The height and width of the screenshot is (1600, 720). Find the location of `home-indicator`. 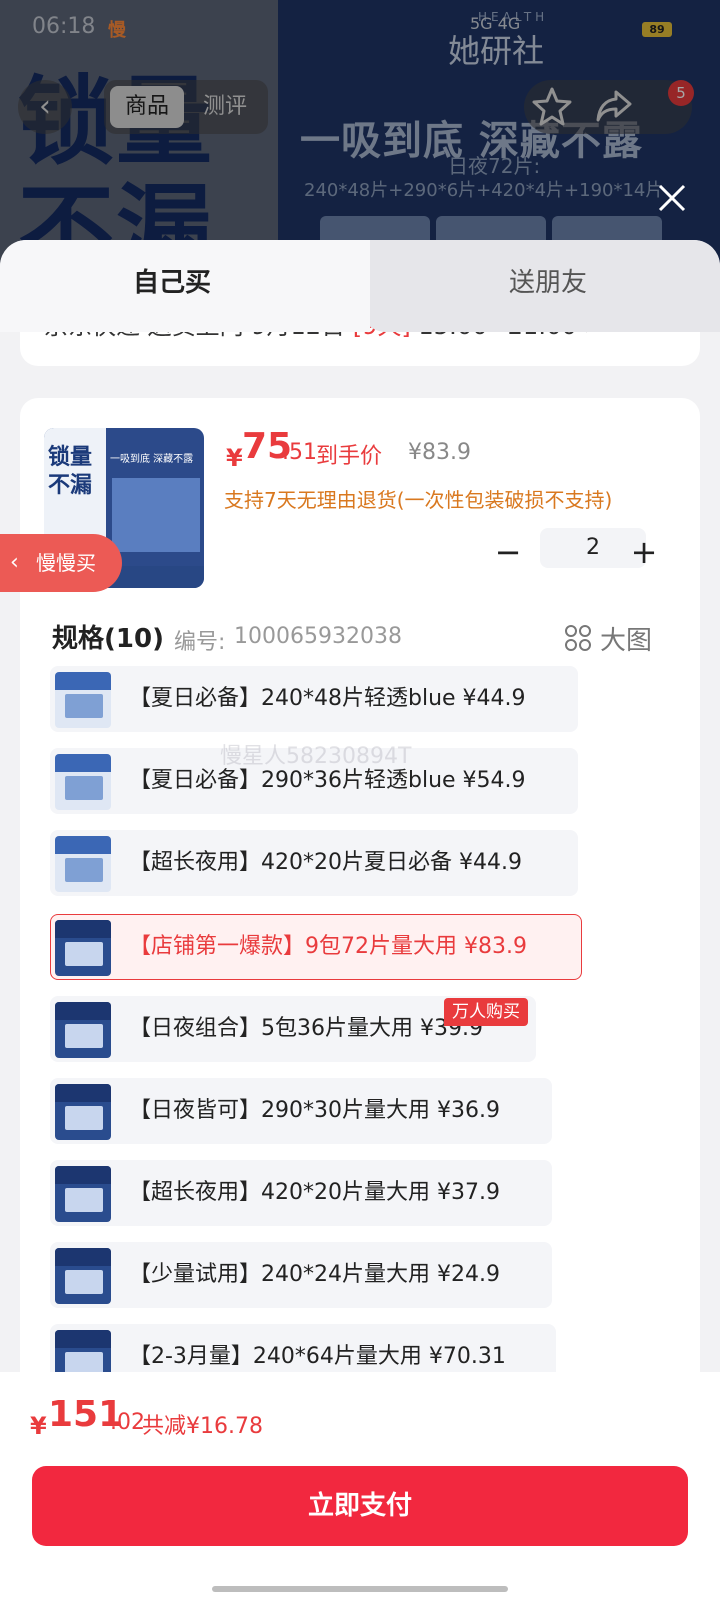

home-indicator is located at coordinates (360, 1589).